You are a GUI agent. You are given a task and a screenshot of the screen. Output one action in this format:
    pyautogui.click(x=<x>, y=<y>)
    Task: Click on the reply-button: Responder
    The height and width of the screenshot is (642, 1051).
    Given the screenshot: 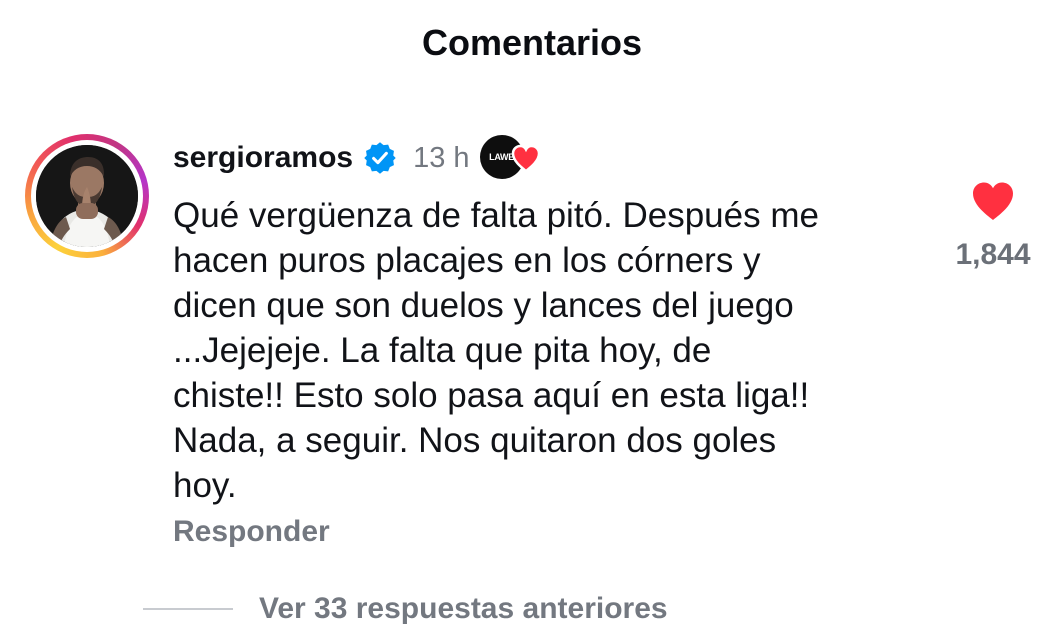 What is the action you would take?
    pyautogui.click(x=251, y=532)
    